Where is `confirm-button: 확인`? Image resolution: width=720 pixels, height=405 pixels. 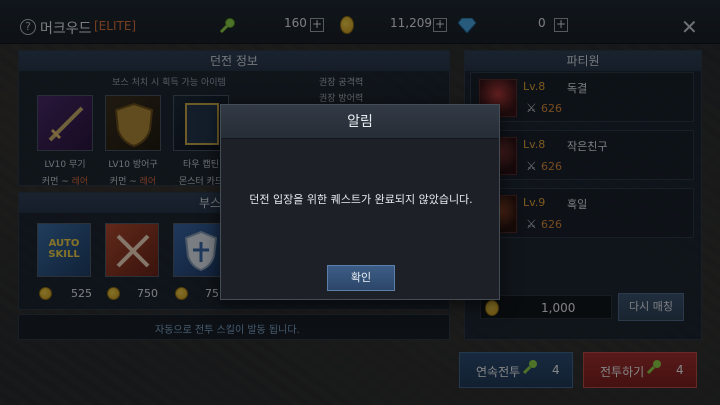
confirm-button: 확인 is located at coordinates (361, 278).